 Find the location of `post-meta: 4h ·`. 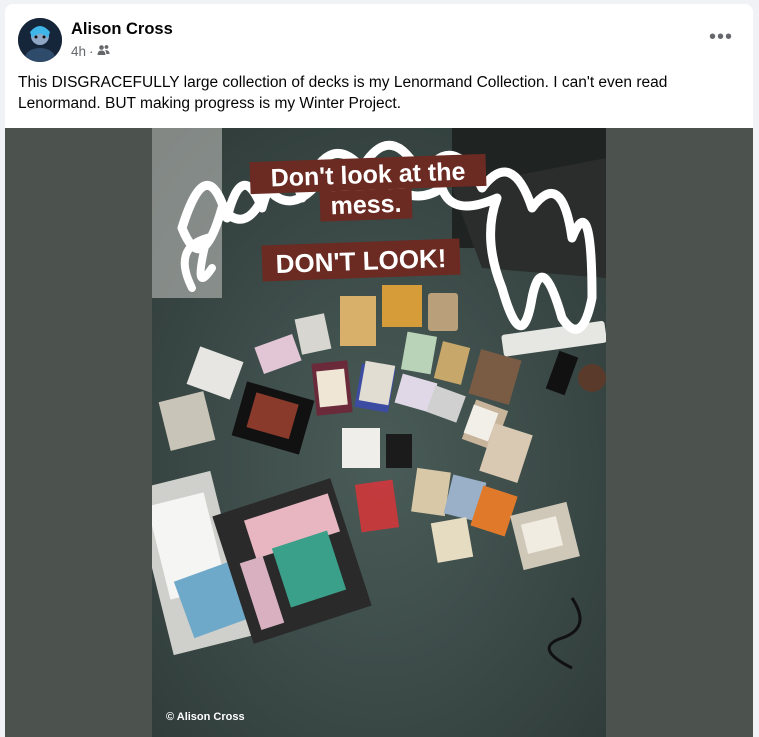

post-meta: 4h · is located at coordinates (90, 51).